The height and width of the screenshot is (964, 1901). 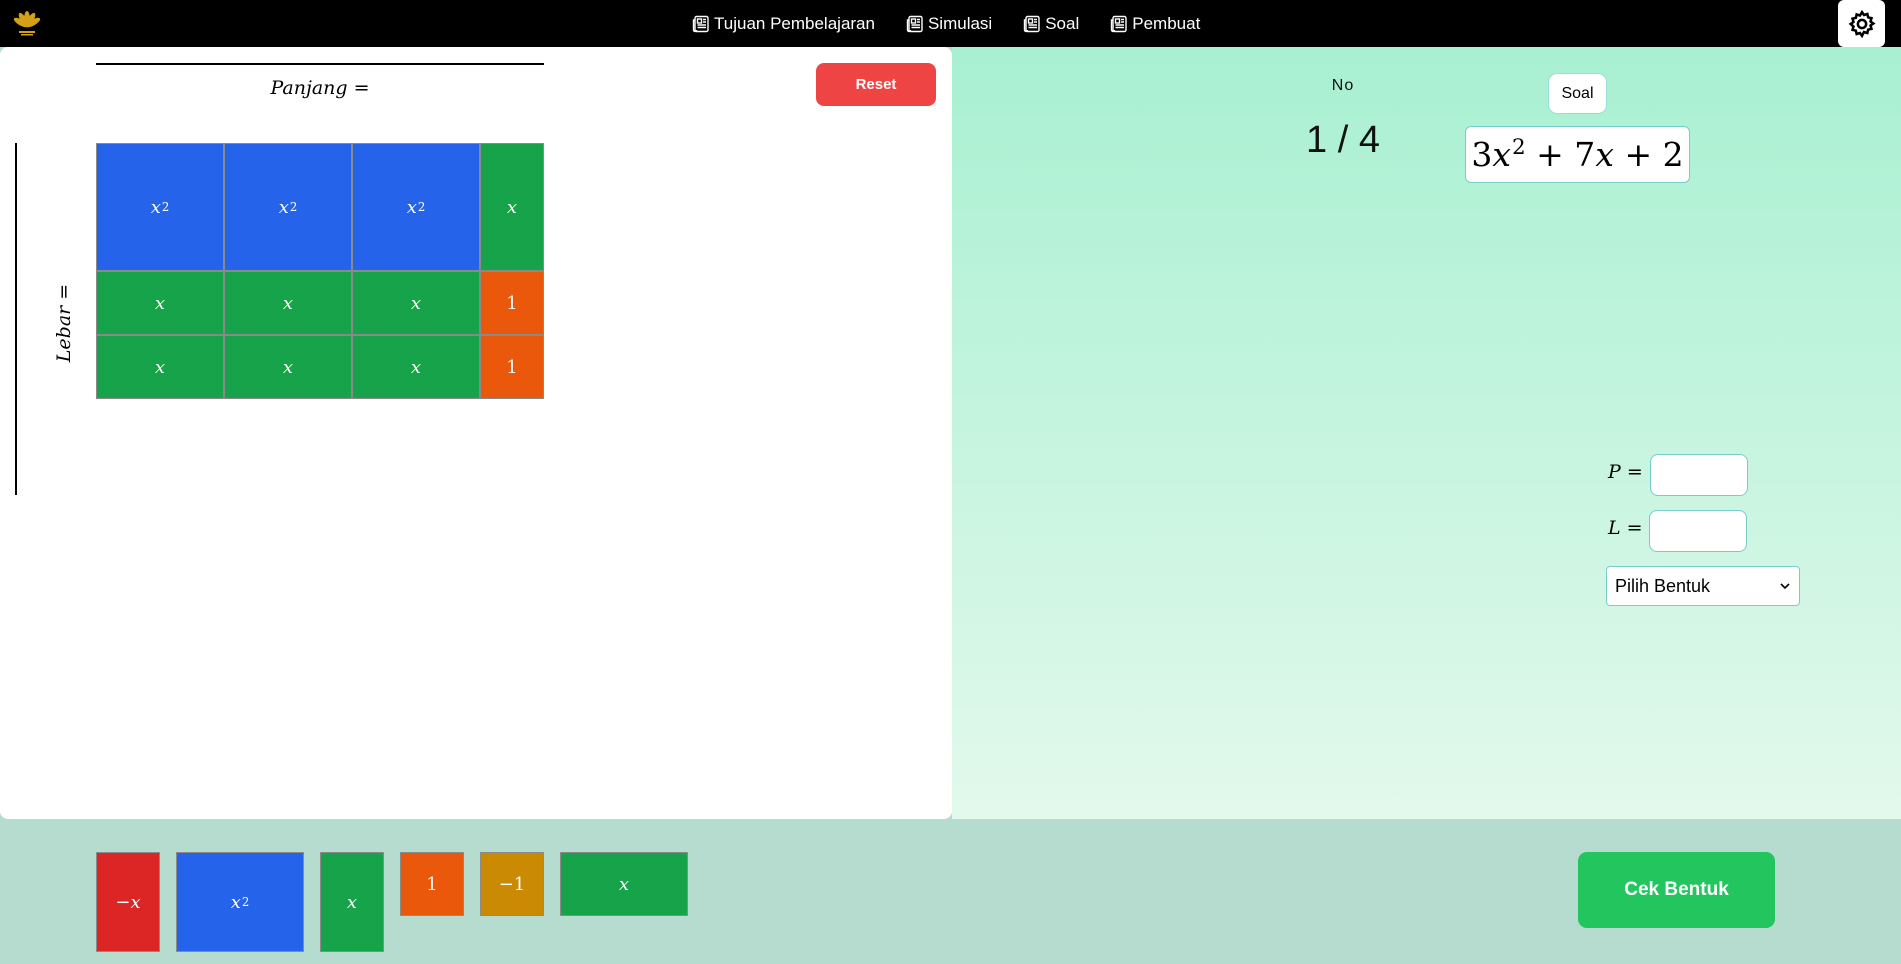 I want to click on p-label: P =, so click(x=1625, y=472).